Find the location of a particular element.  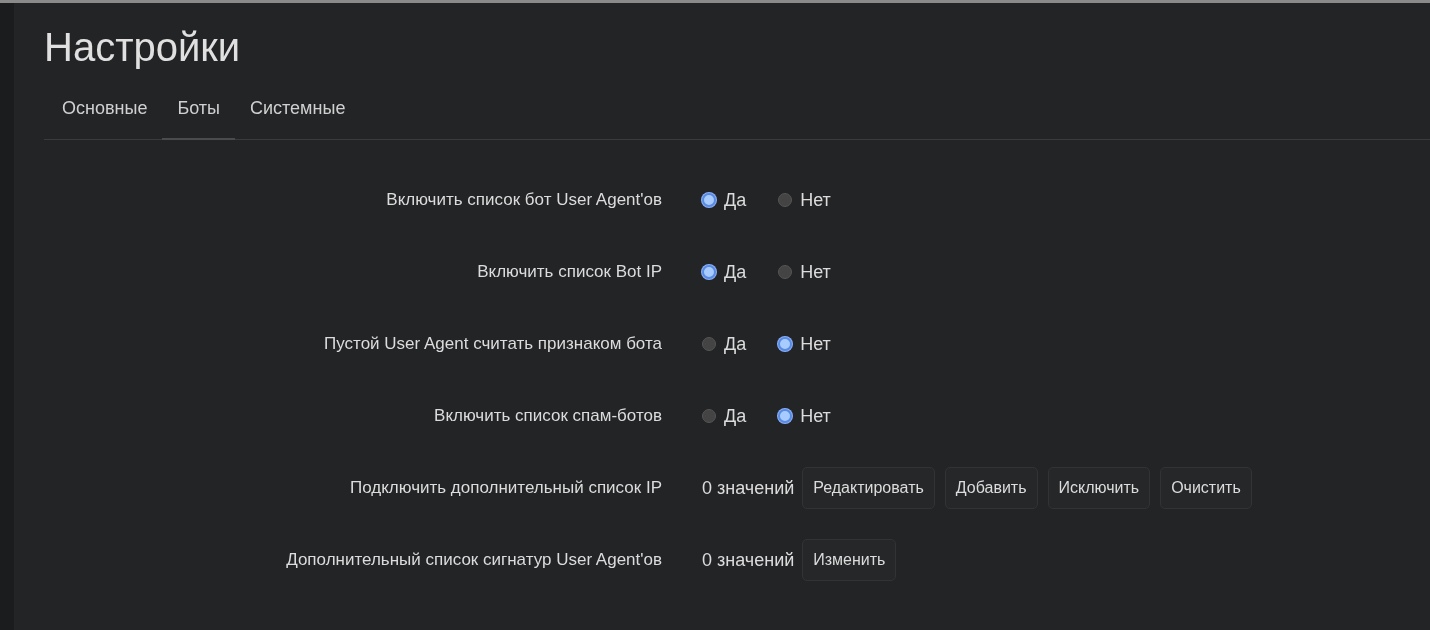

action-button: Добавить is located at coordinates (991, 488).